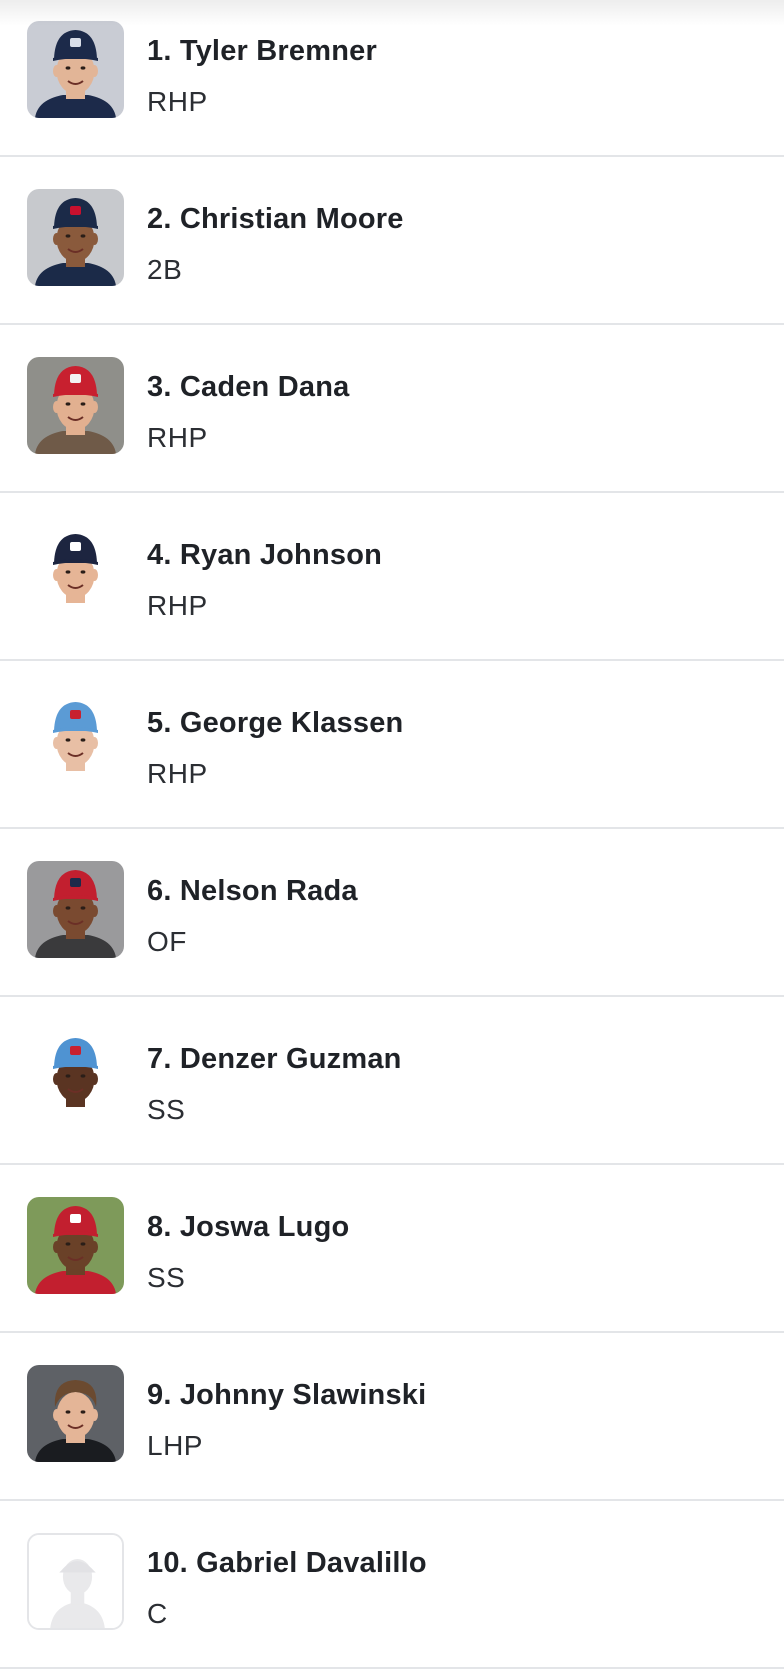  Describe the element at coordinates (157, 1613) in the screenshot. I see `prospect-position: C` at that location.